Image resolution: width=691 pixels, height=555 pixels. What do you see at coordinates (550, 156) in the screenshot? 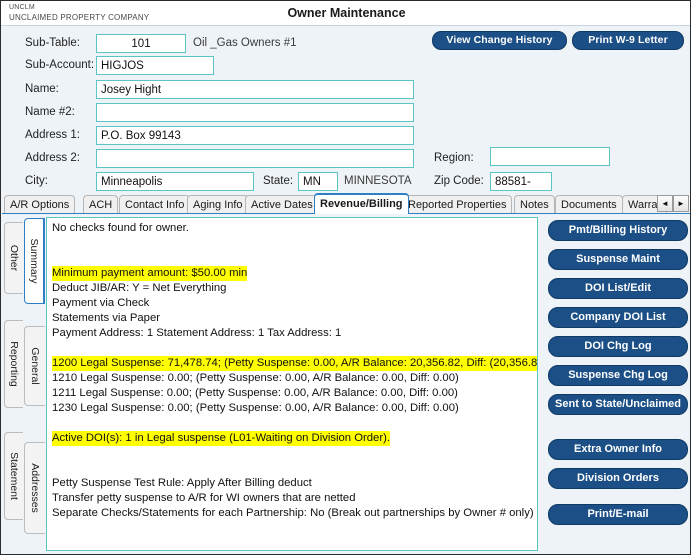
I see `region-input` at bounding box center [550, 156].